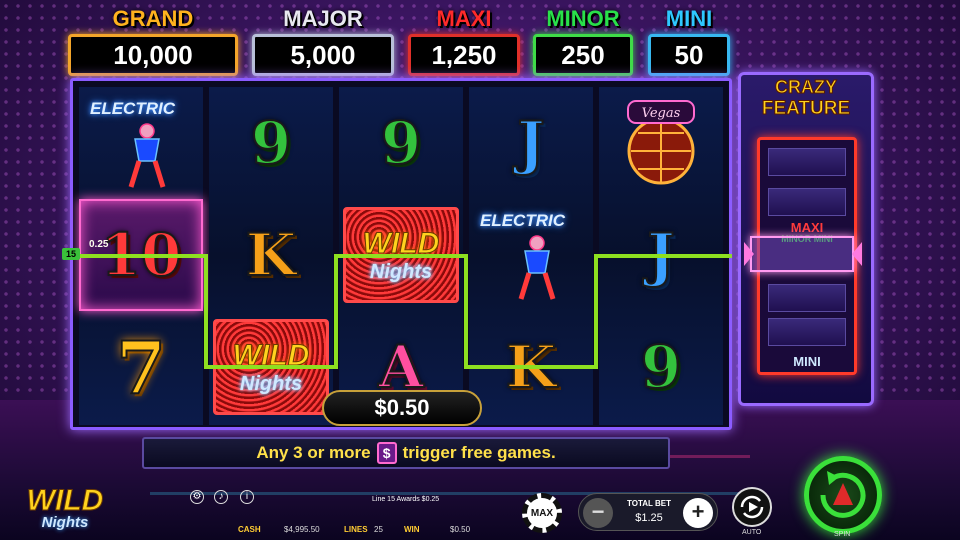  I want to click on symbol-vegas: Vegas, so click(661, 143).